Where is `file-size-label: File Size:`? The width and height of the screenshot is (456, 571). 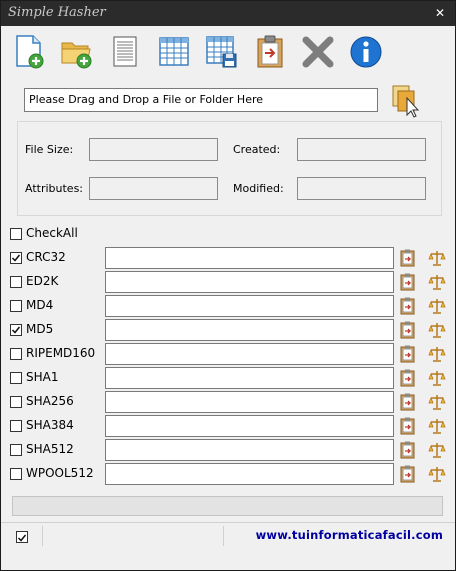
file-size-label: File Size: is located at coordinates (49, 149).